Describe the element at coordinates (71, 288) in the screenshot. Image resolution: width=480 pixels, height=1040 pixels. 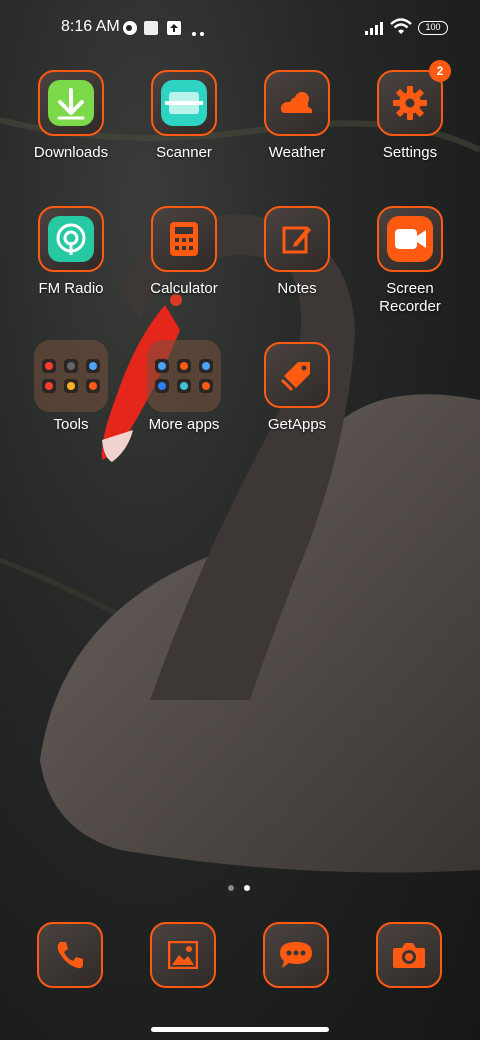
I see `app-label: FM Radio` at that location.